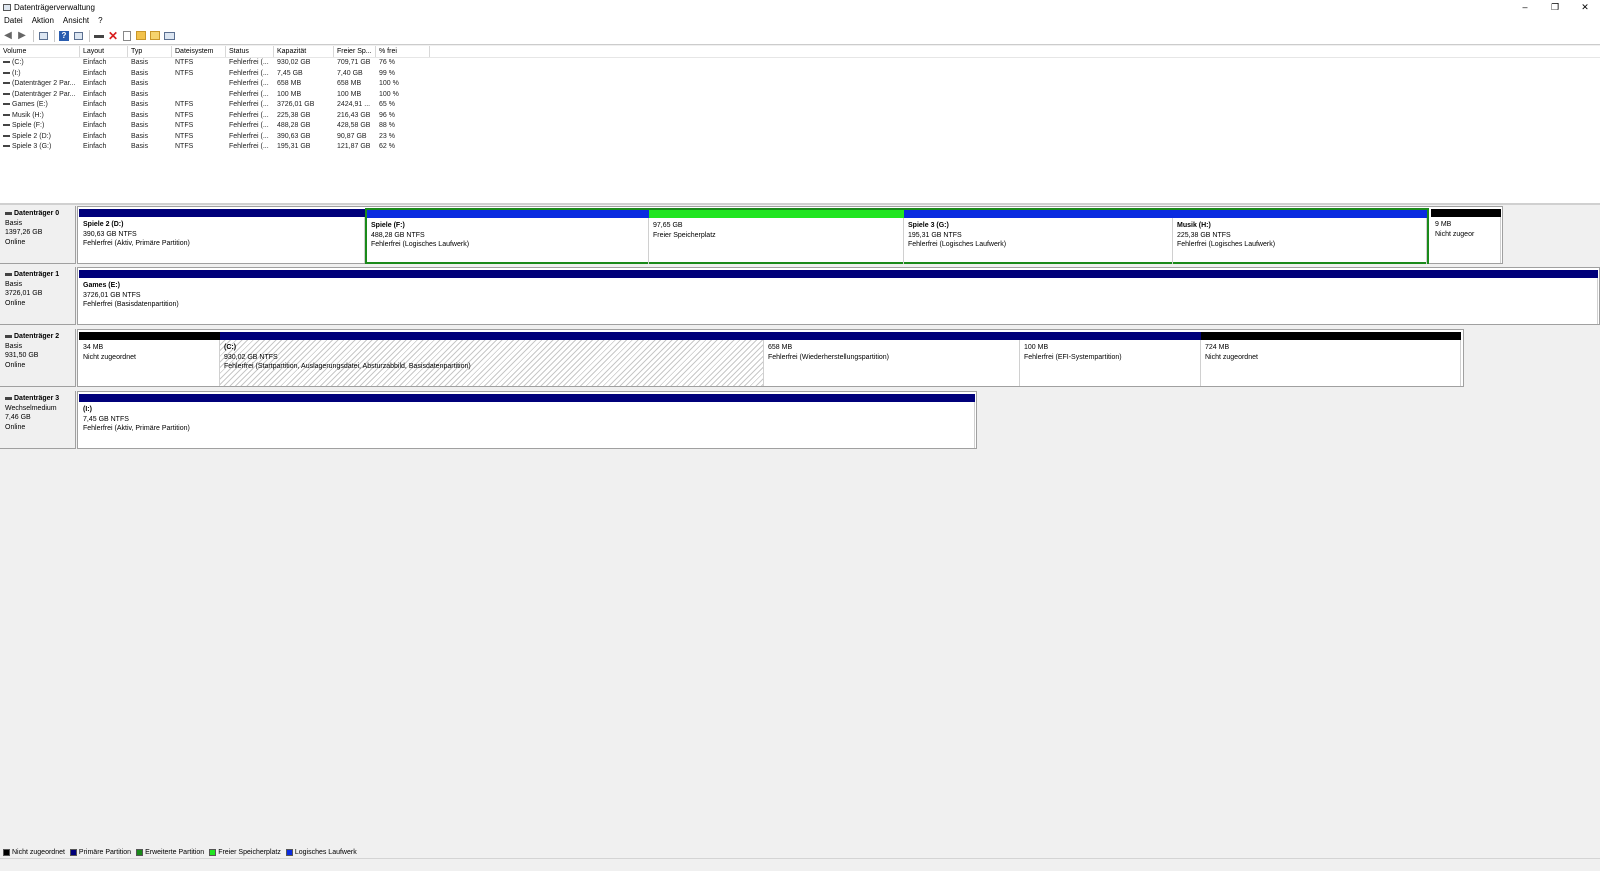  I want to click on partition-unallocated: 724 MB Nicht zugeordnet, so click(1331, 359).